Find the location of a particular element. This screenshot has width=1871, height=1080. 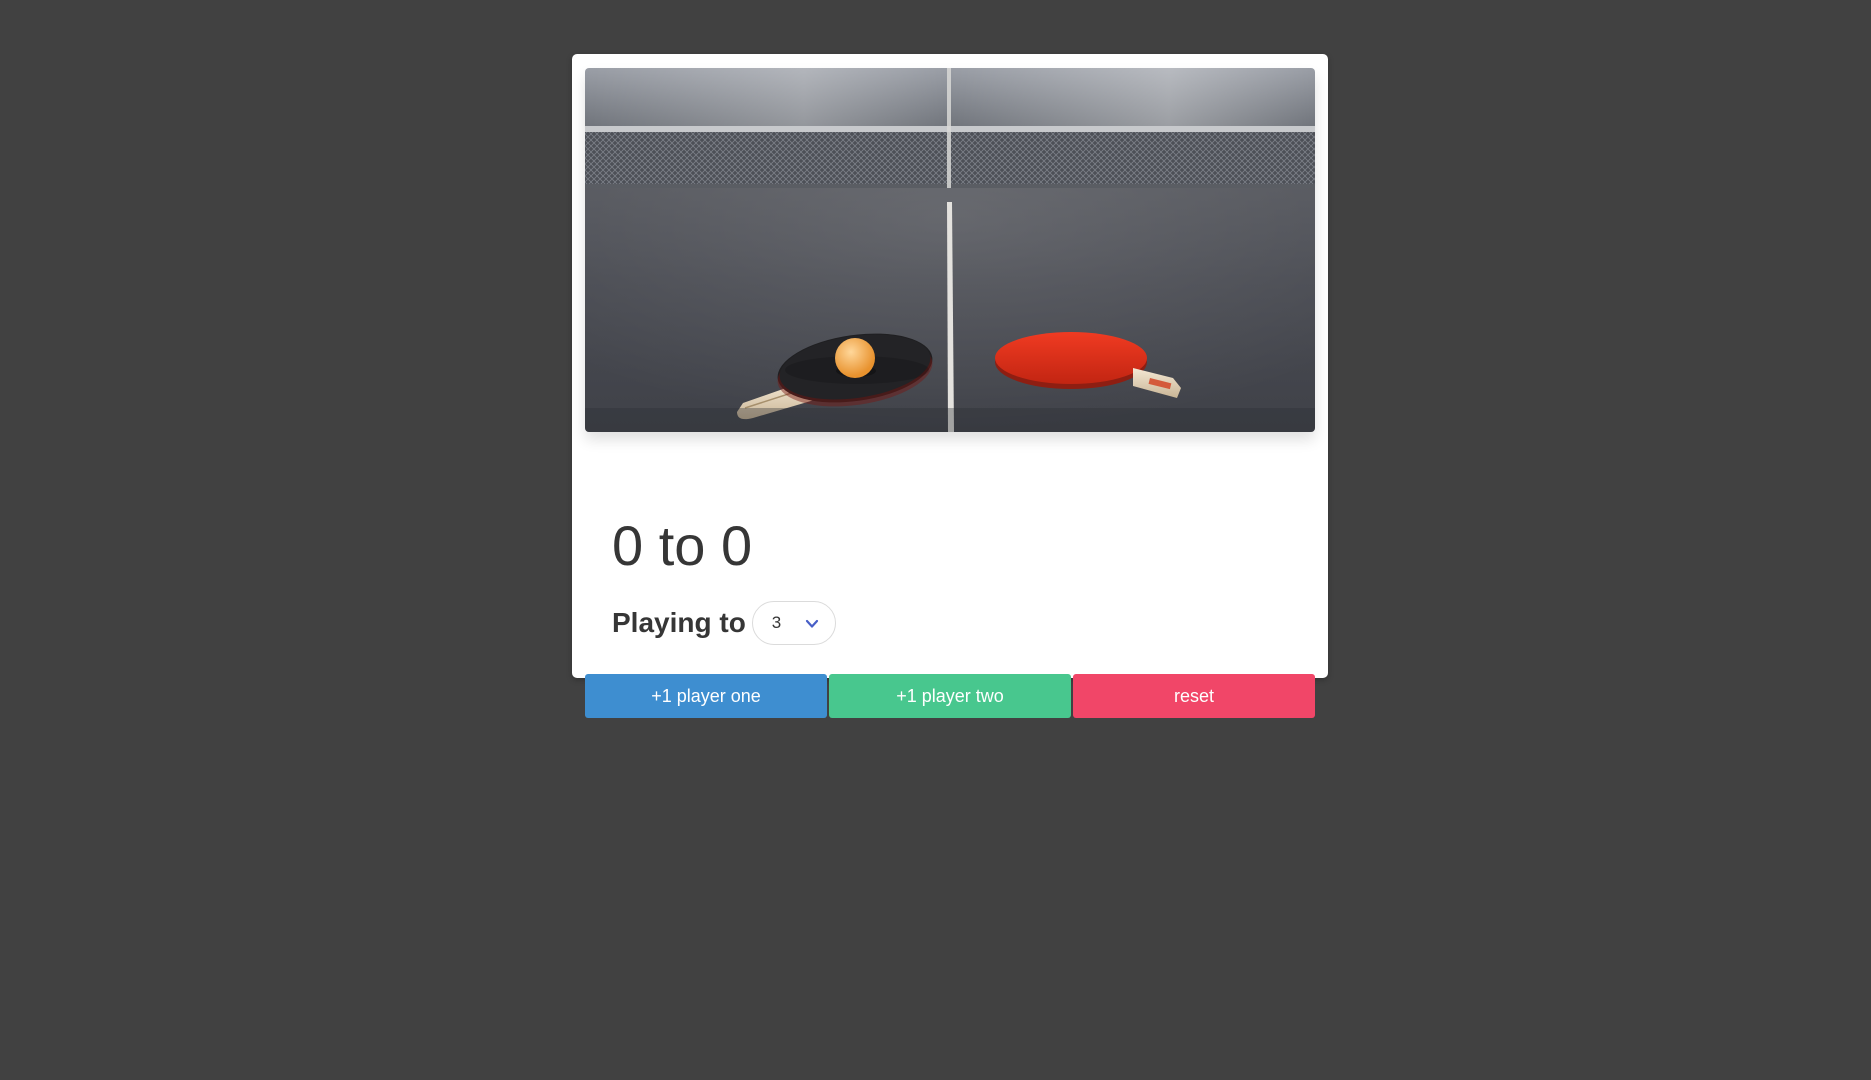

winning-score-select: 3 is located at coordinates (793, 623).